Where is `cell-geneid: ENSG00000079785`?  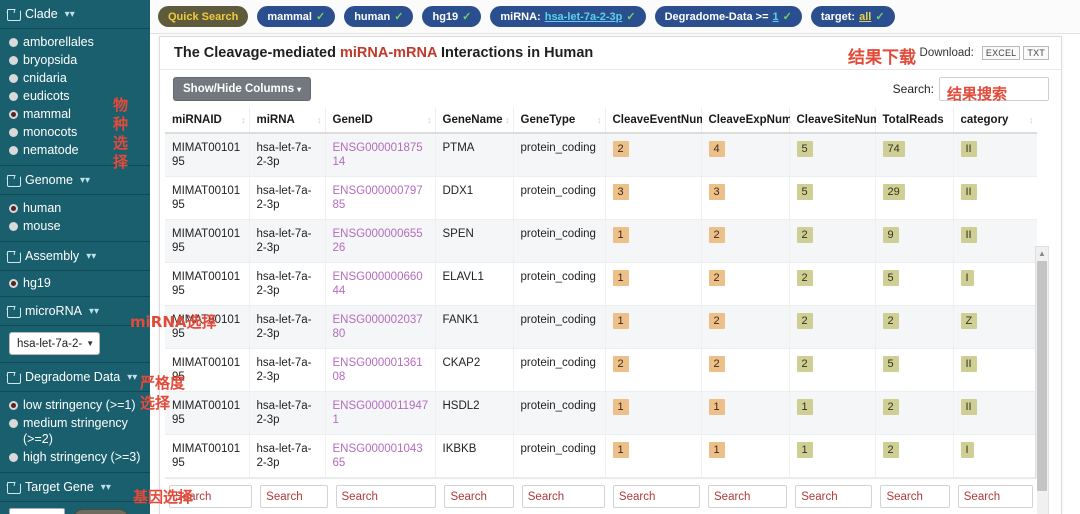
cell-geneid: ENSG00000079785 is located at coordinates (380, 198).